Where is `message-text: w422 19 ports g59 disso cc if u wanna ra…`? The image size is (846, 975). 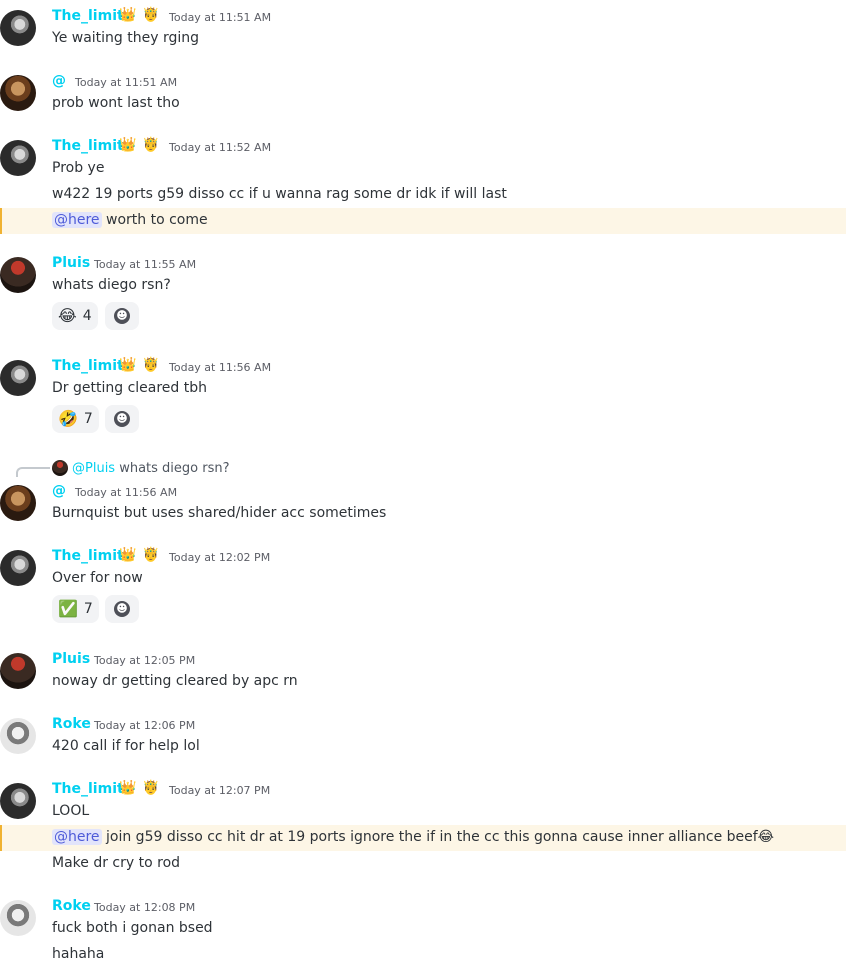
message-text: w422 19 ports g59 disso cc if u wanna ra… is located at coordinates (279, 194).